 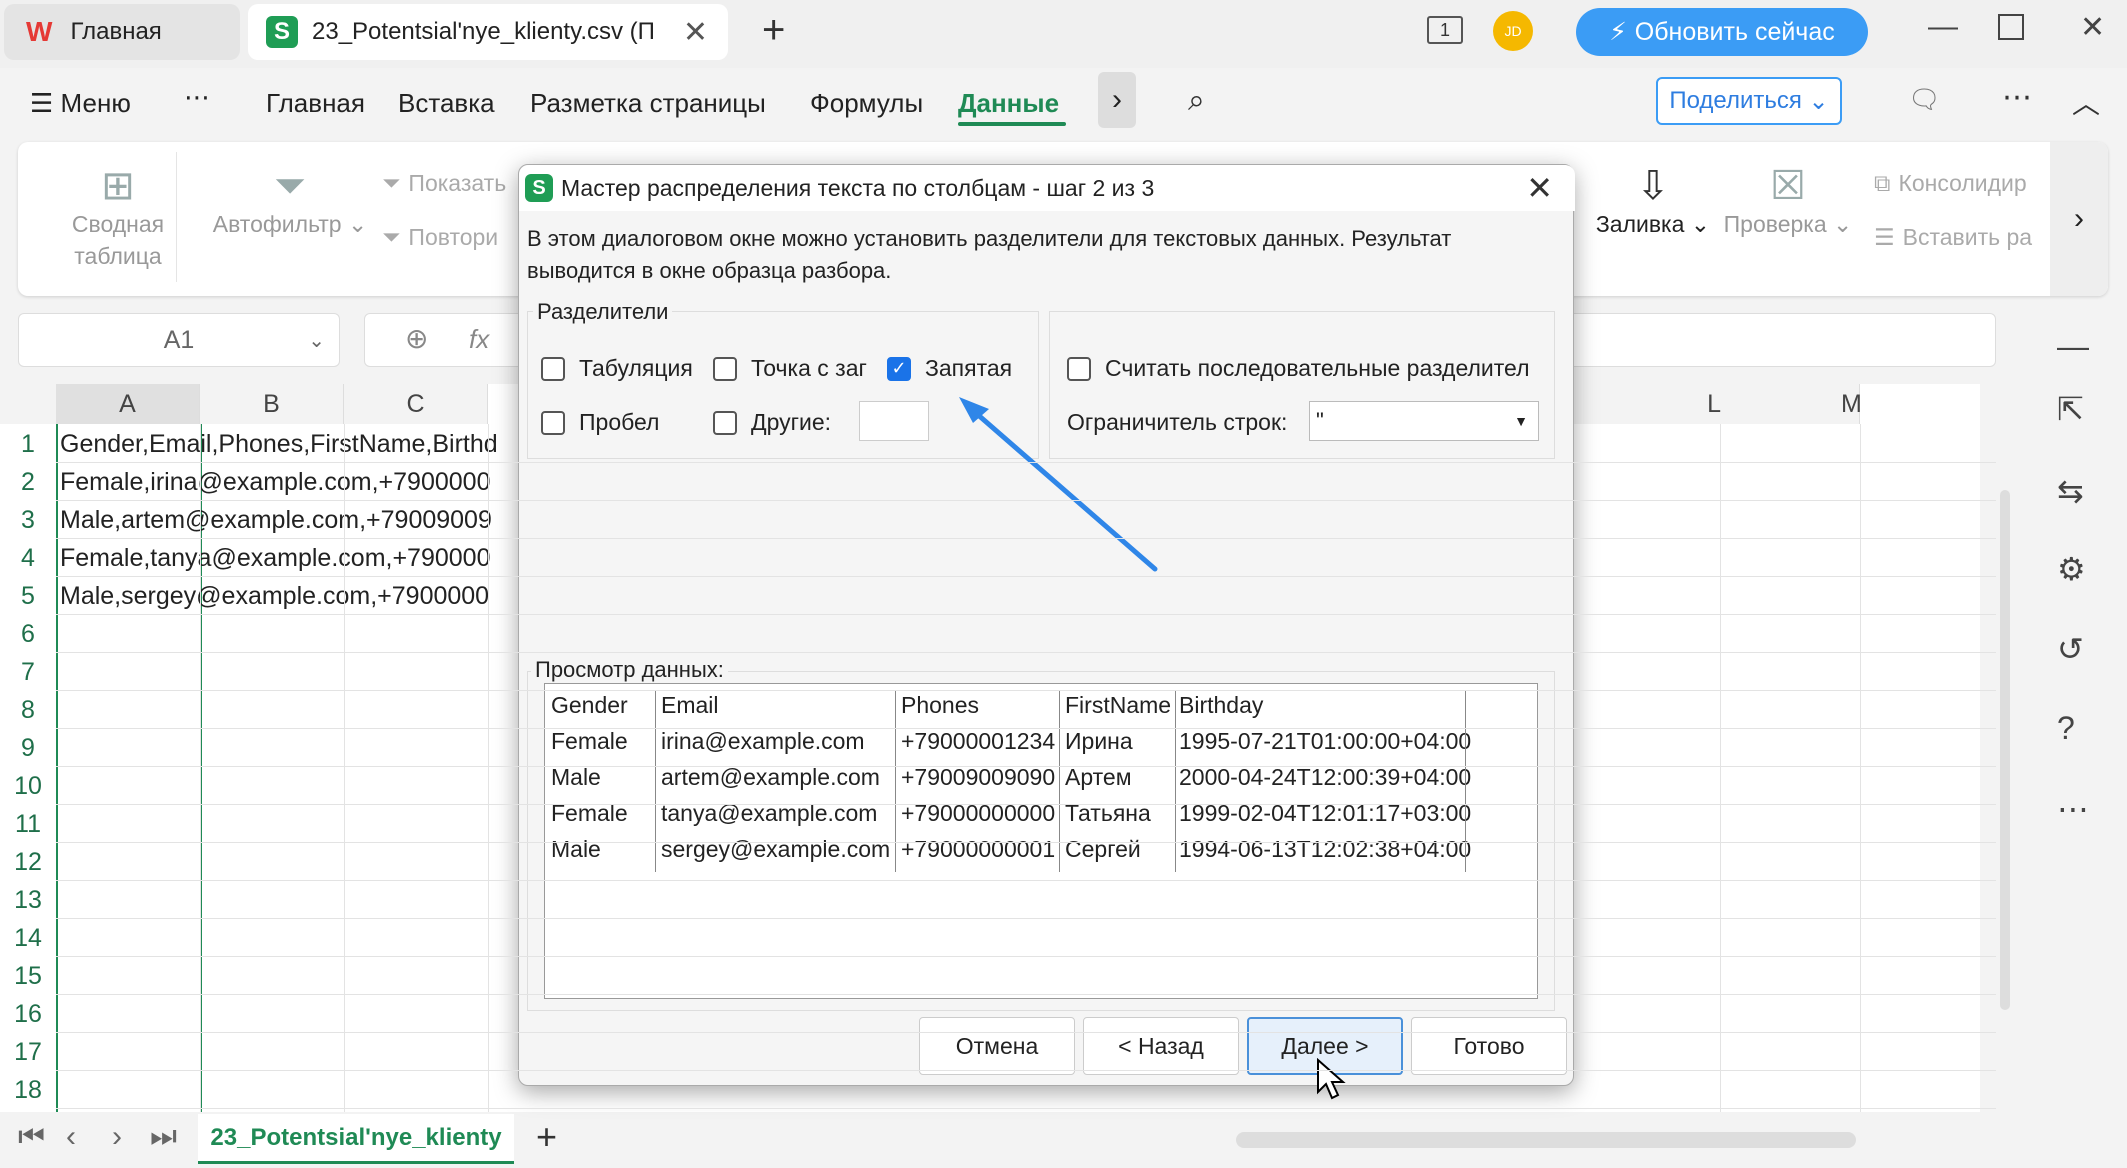 What do you see at coordinates (440, 237) in the screenshot?
I see `repeat-button: ⏷ Повтори` at bounding box center [440, 237].